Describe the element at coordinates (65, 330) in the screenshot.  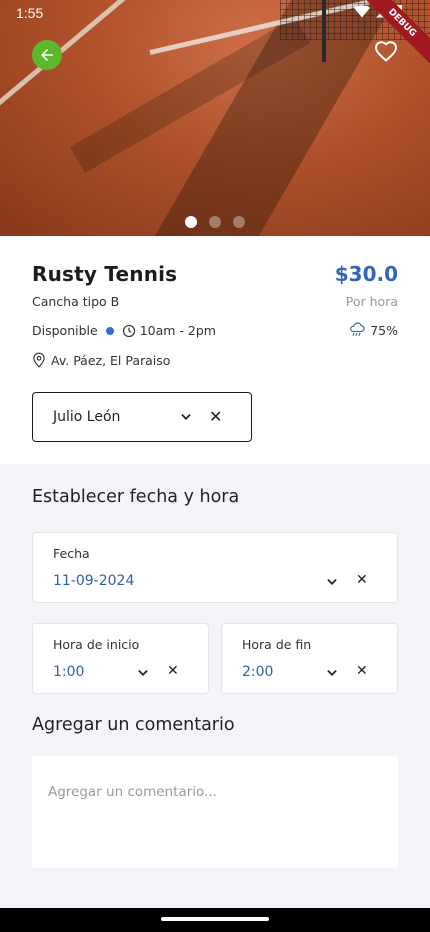
I see `availability-label: Disponible` at that location.